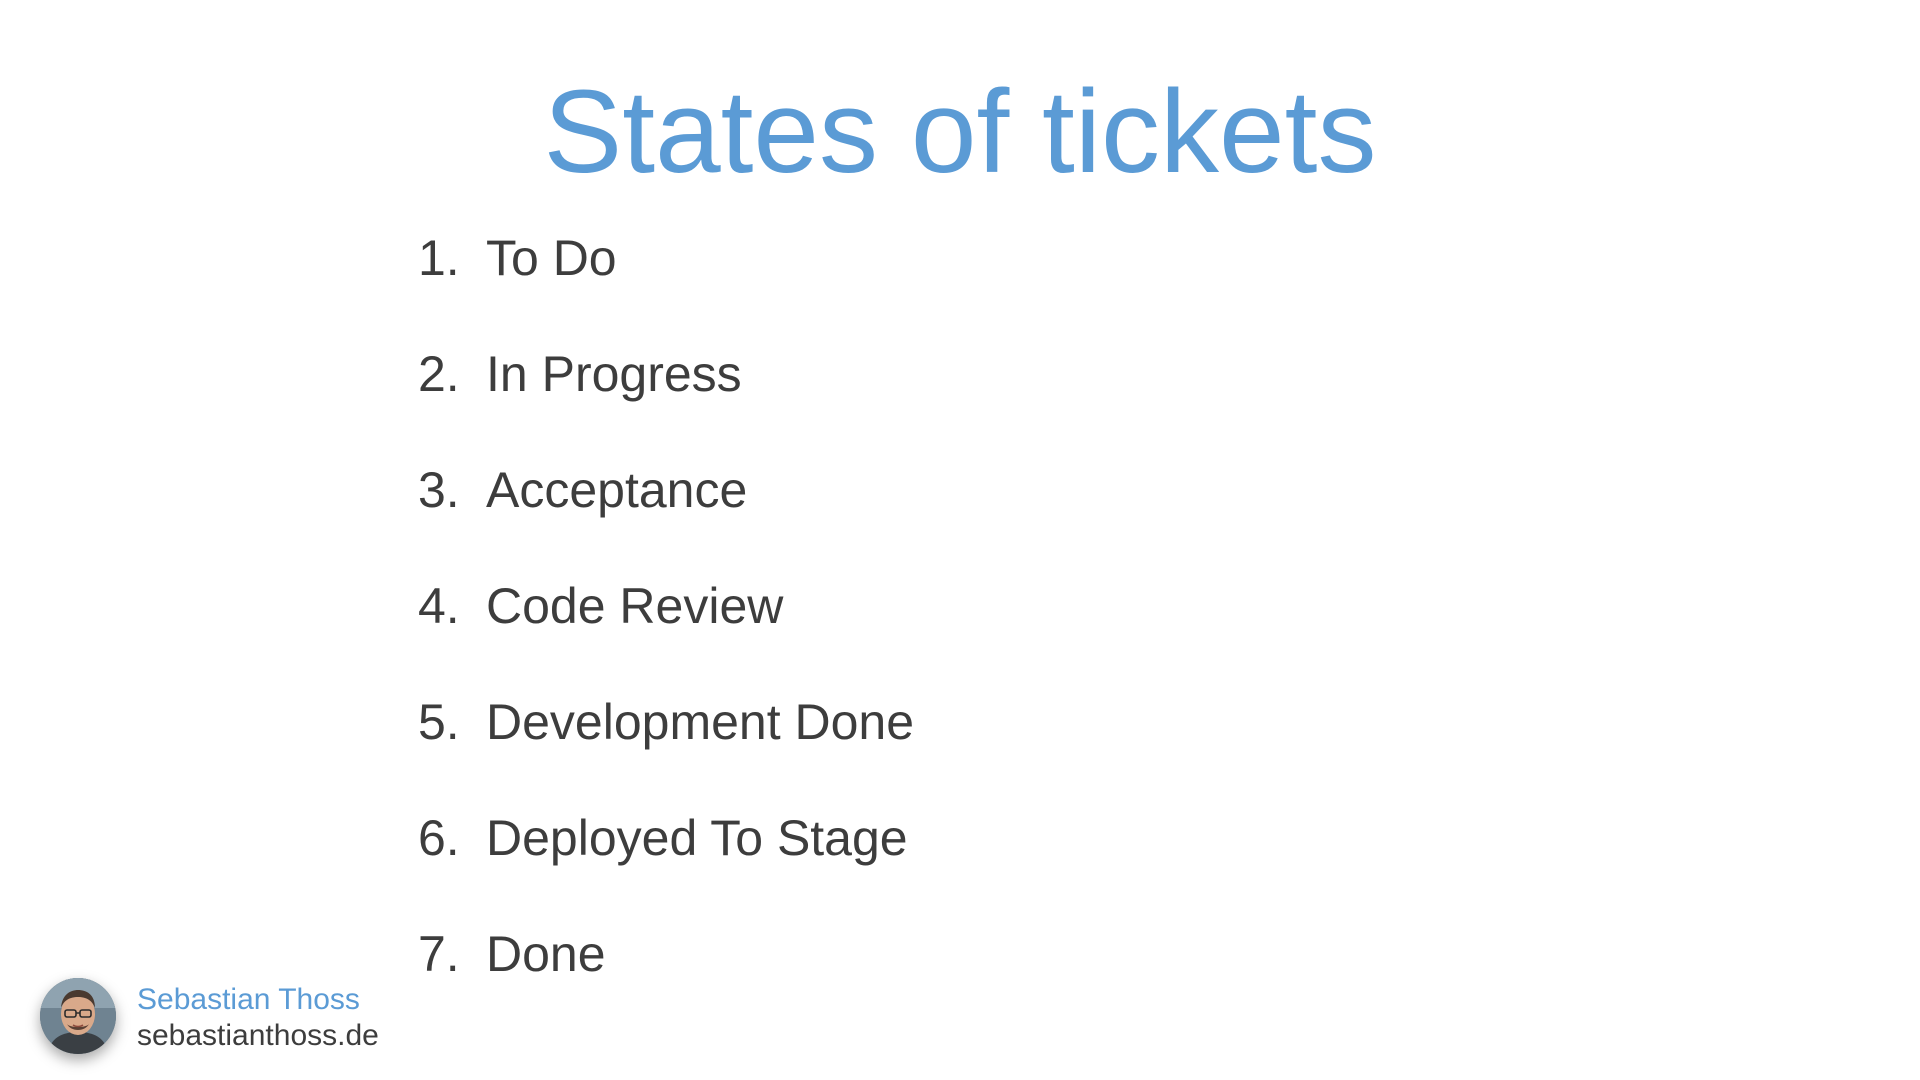  I want to click on list-item: 5. Development Done, so click(666, 744).